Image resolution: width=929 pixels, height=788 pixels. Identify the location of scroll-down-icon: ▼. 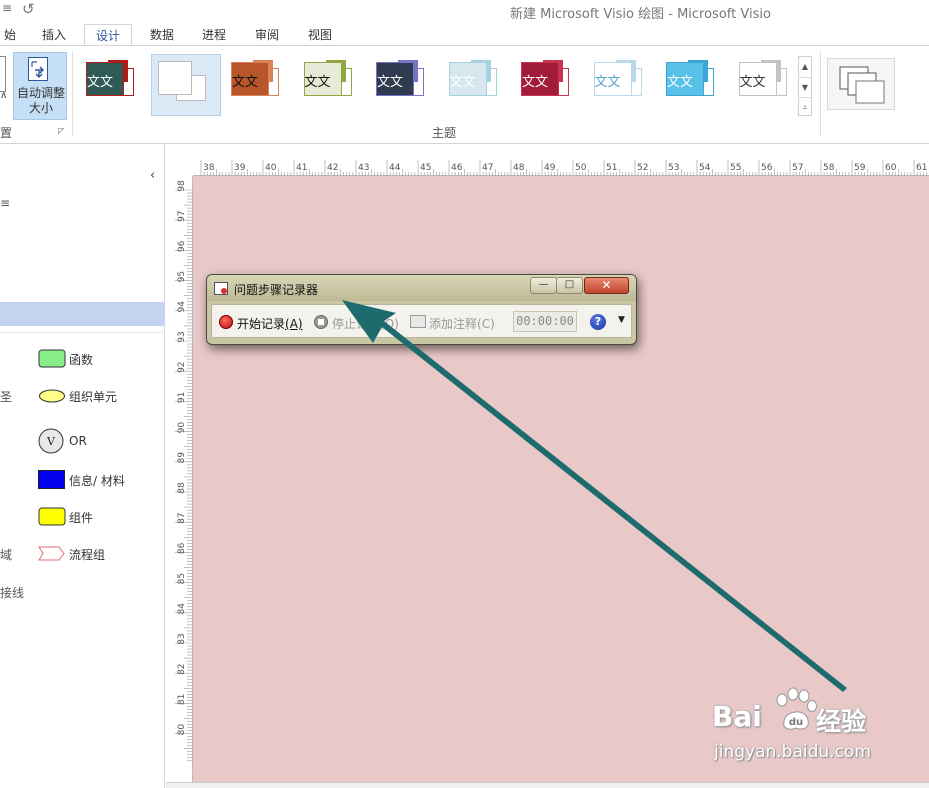
(805, 87).